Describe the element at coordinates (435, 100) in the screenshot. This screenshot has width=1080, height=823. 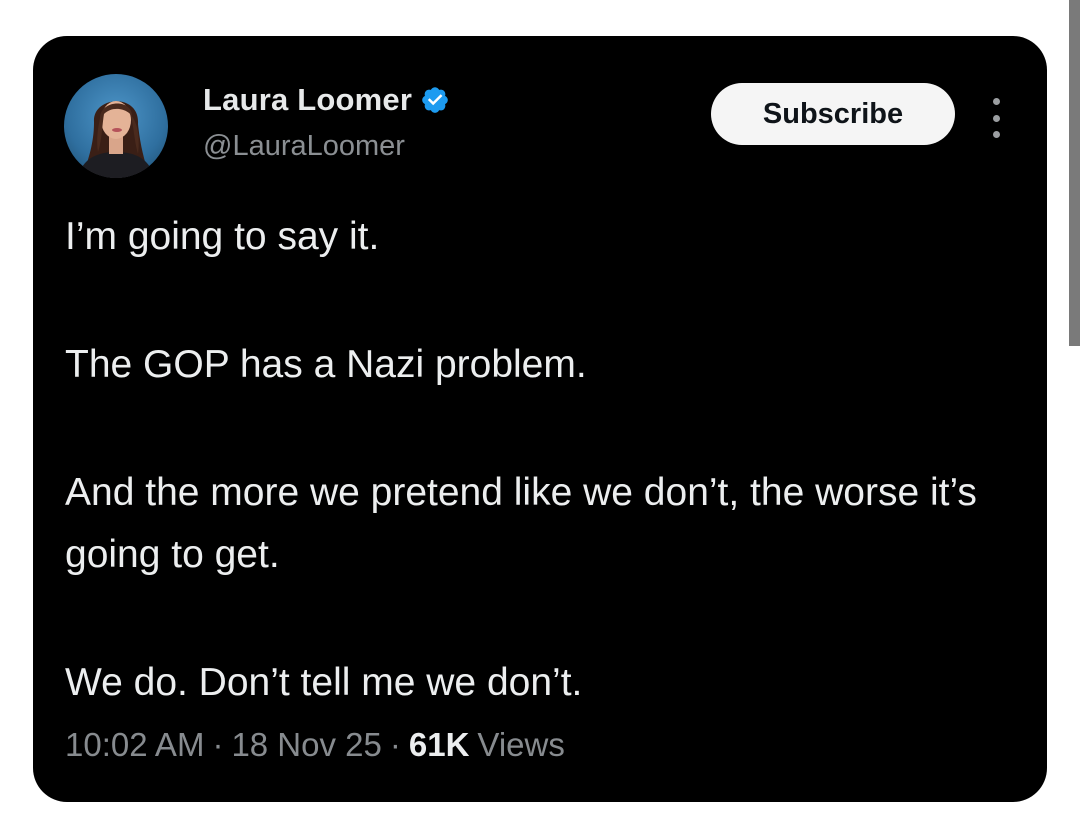
I see `verified-badge-icon` at that location.